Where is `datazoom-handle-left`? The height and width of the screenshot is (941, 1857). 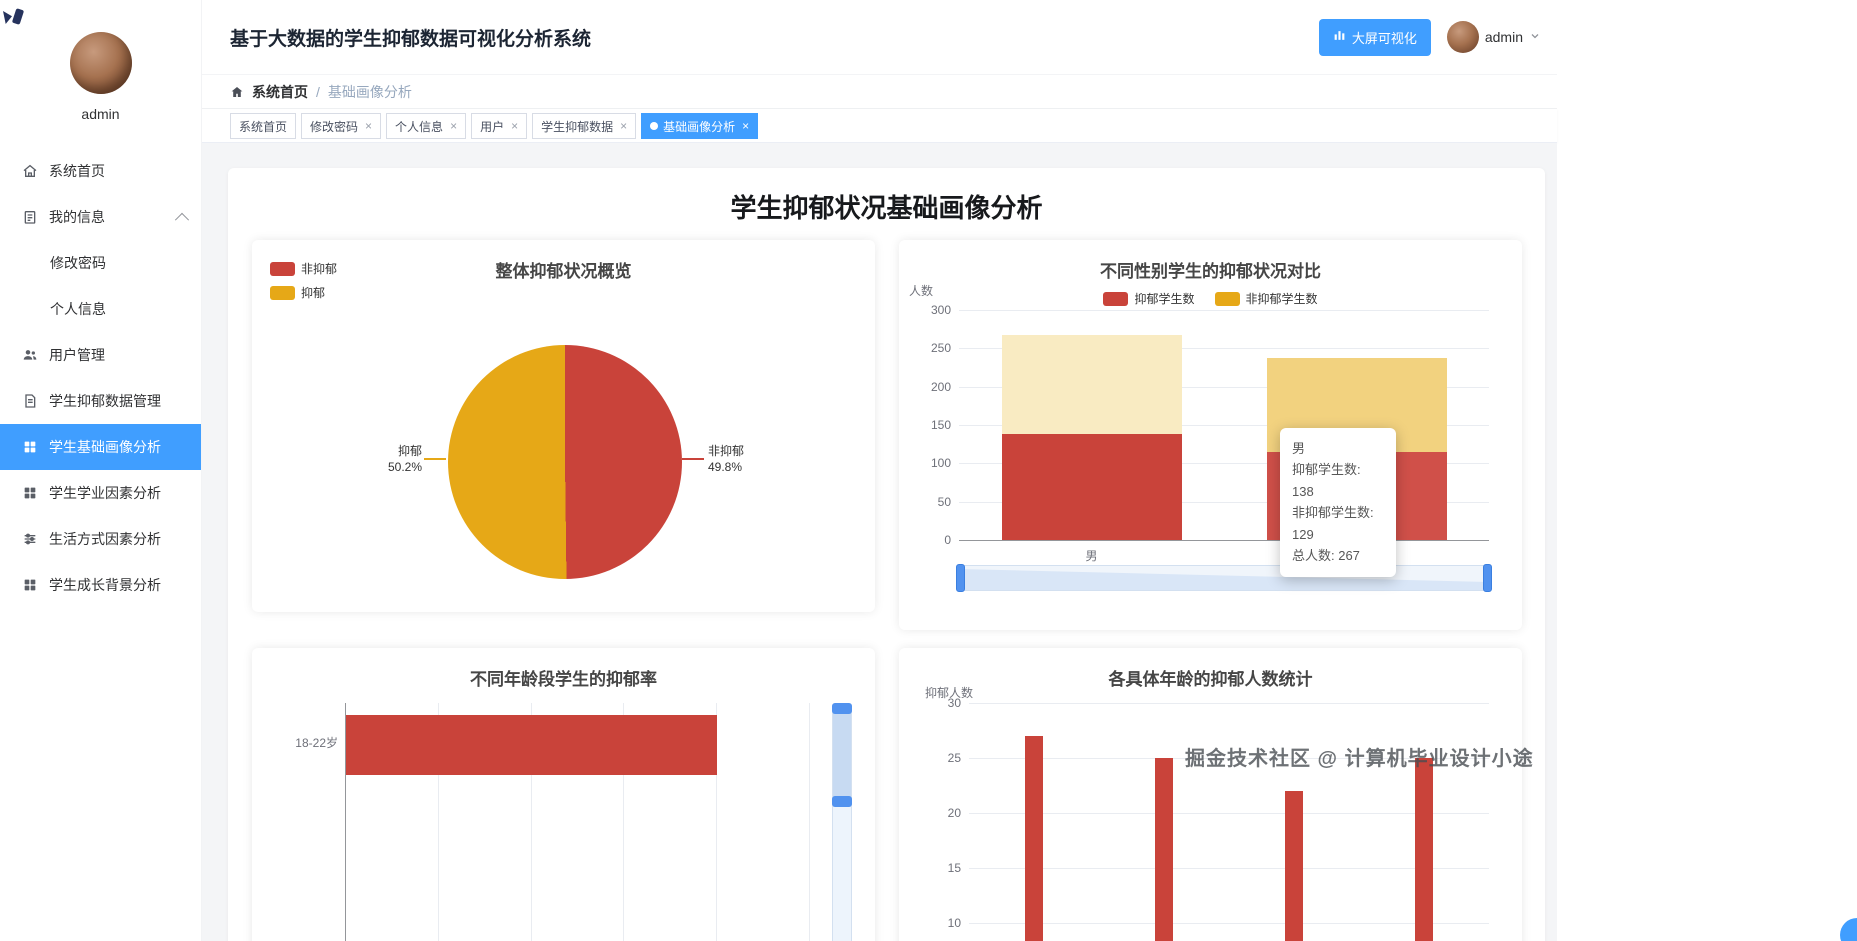 datazoom-handle-left is located at coordinates (960, 578).